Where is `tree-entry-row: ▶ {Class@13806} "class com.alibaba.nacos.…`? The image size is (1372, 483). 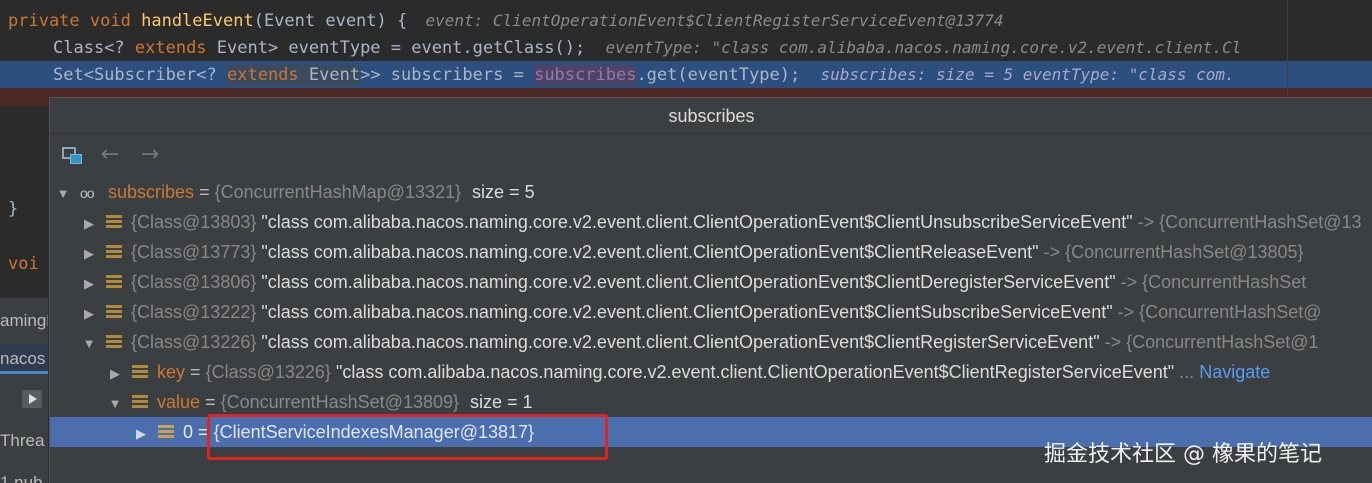 tree-entry-row: ▶ {Class@13806} "class com.alibaba.nacos.… is located at coordinates (711, 282).